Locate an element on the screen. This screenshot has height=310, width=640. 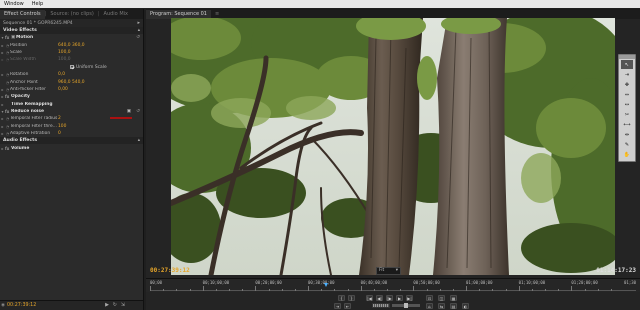
uniform-scale-checkbox is located at coordinates (72, 67).